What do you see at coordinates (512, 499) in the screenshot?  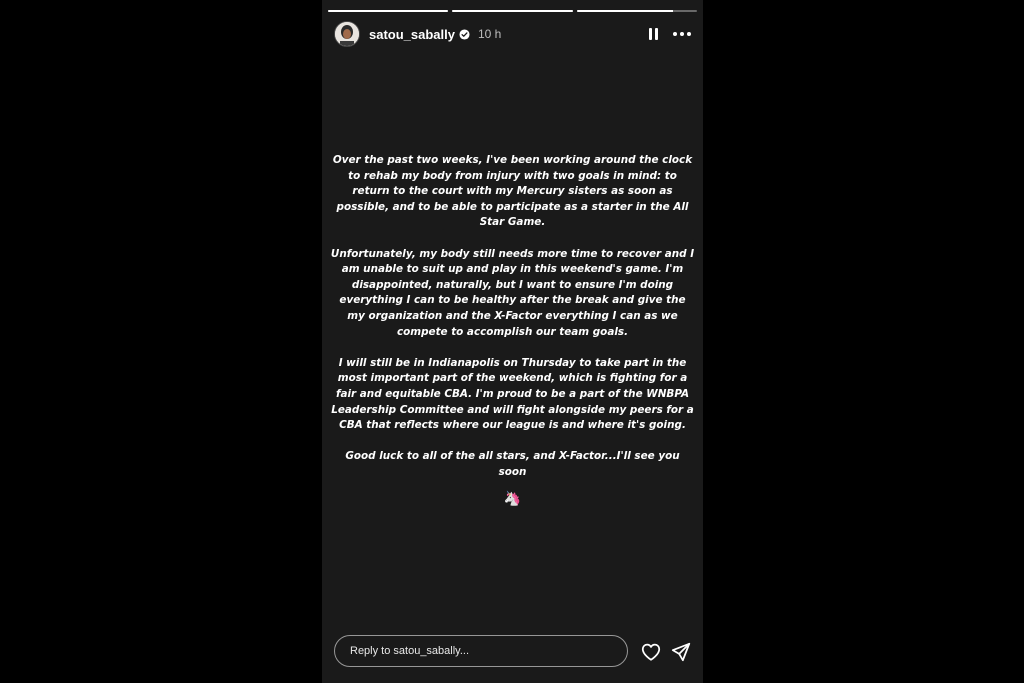 I see `unicorn-emoji: 🦄` at bounding box center [512, 499].